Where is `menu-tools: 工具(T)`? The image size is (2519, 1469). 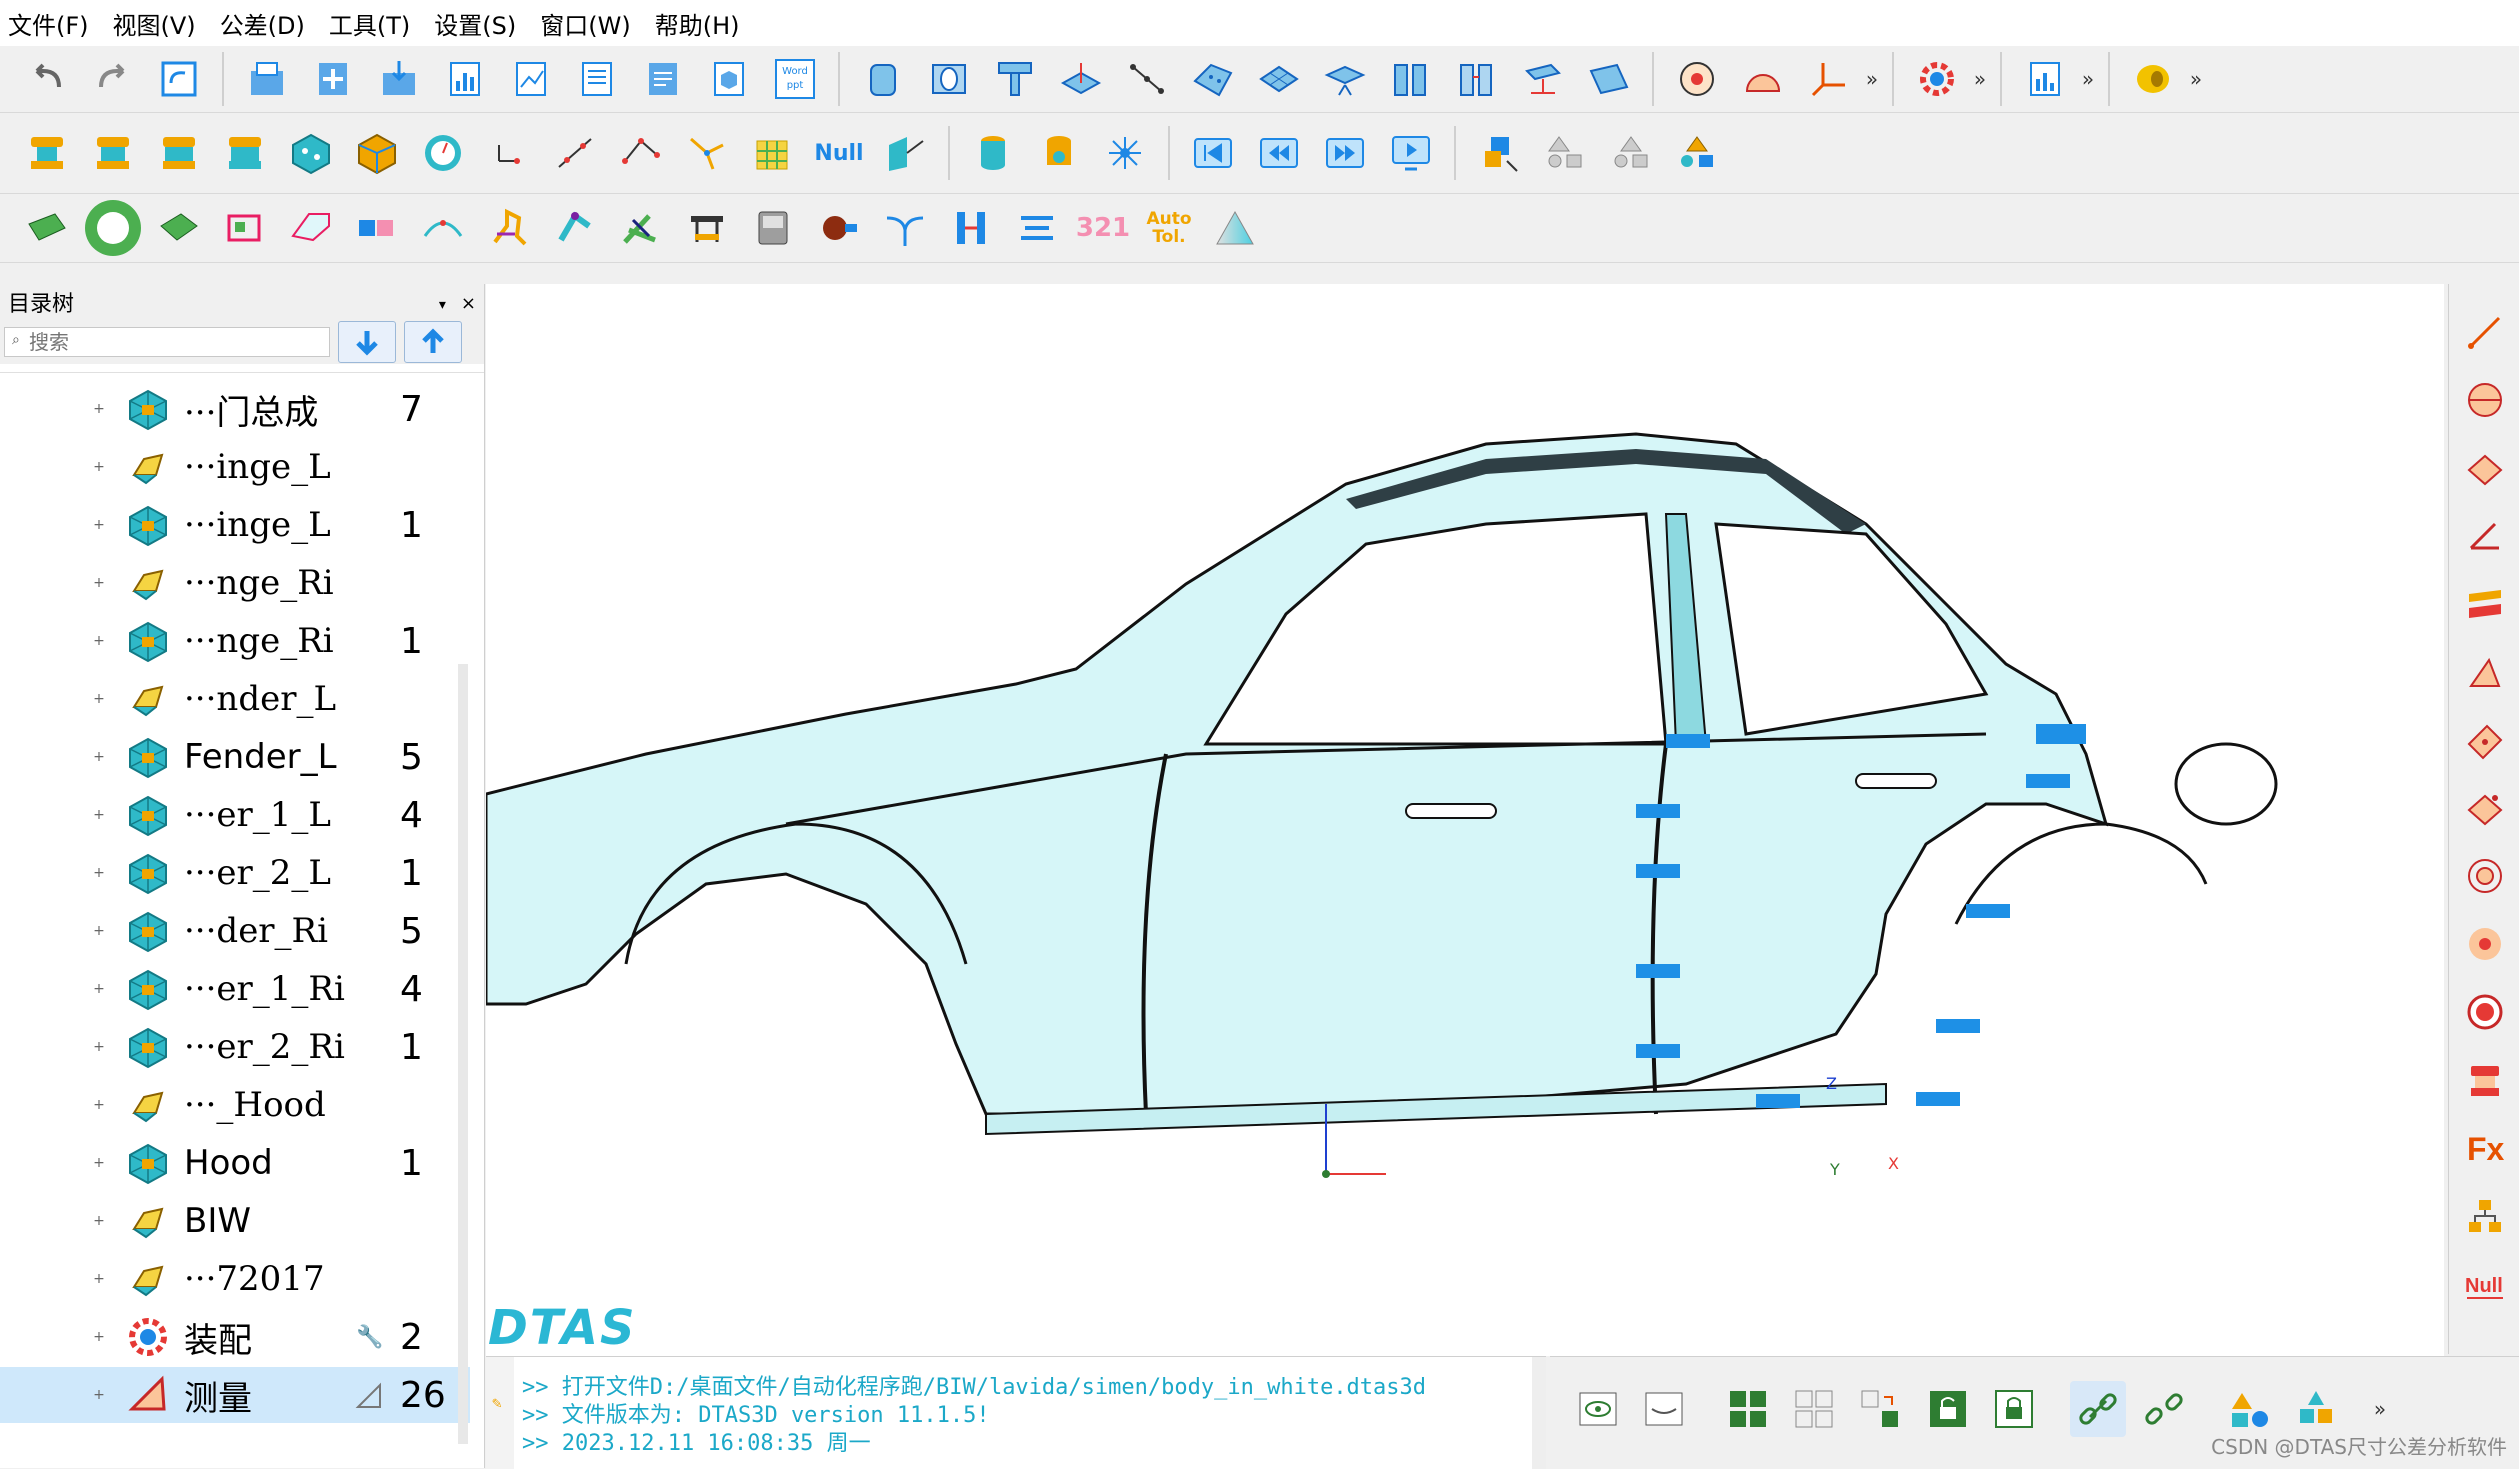 menu-tools: 工具(T) is located at coordinates (373, 23).